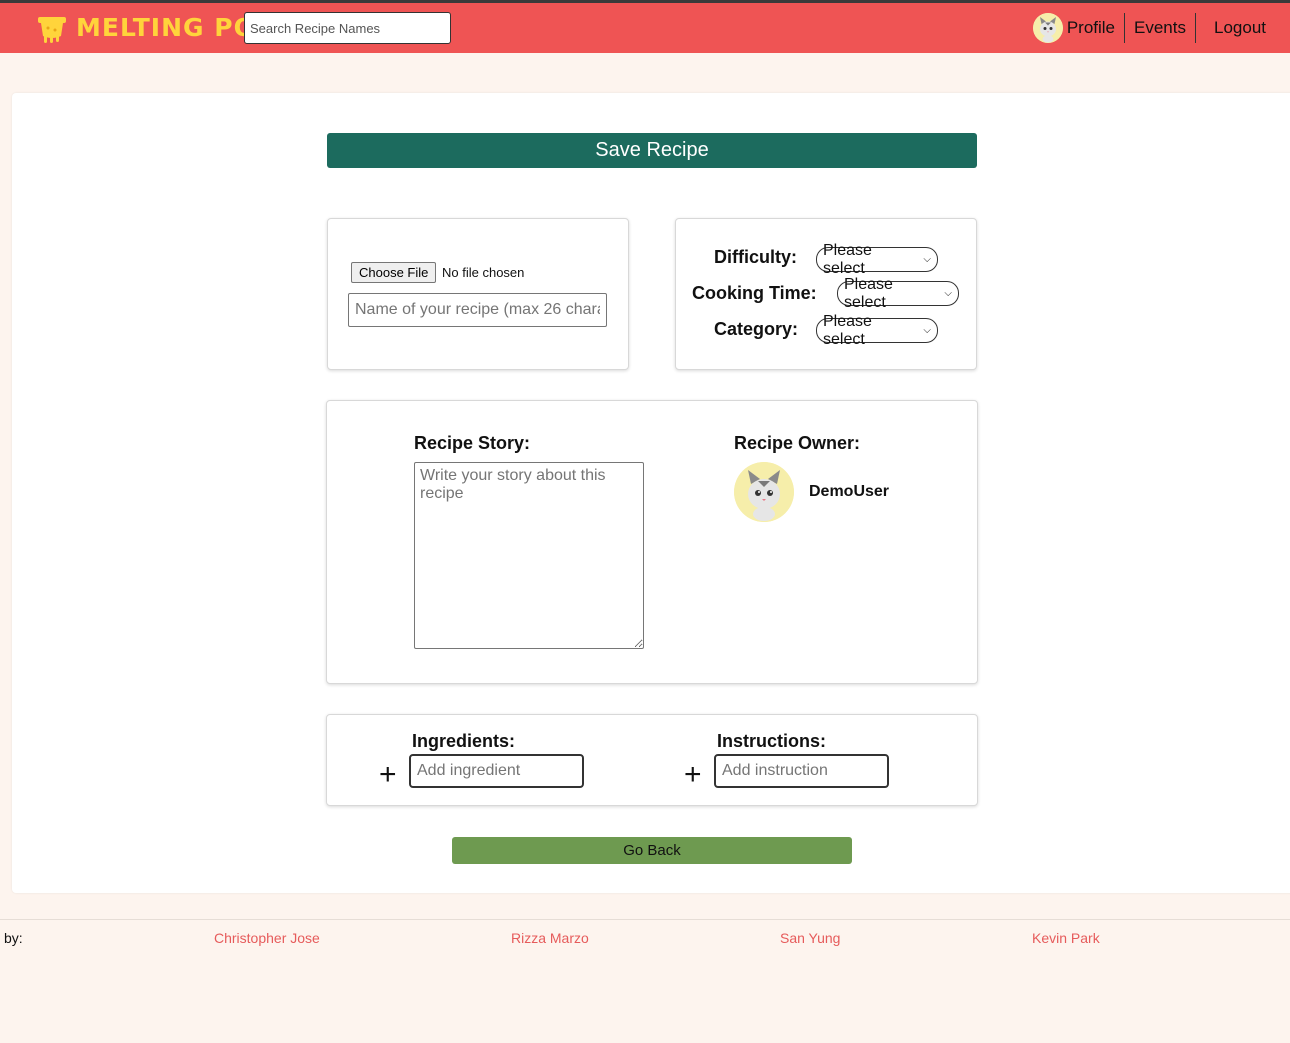  I want to click on recipe-owner-label: Recipe Owner:, so click(797, 443).